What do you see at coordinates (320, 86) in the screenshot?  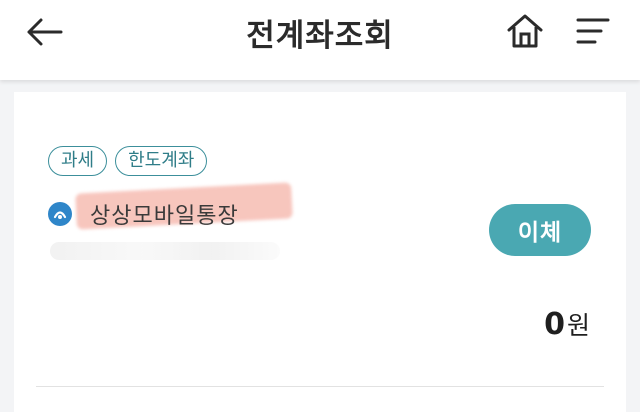 I see `header-gap` at bounding box center [320, 86].